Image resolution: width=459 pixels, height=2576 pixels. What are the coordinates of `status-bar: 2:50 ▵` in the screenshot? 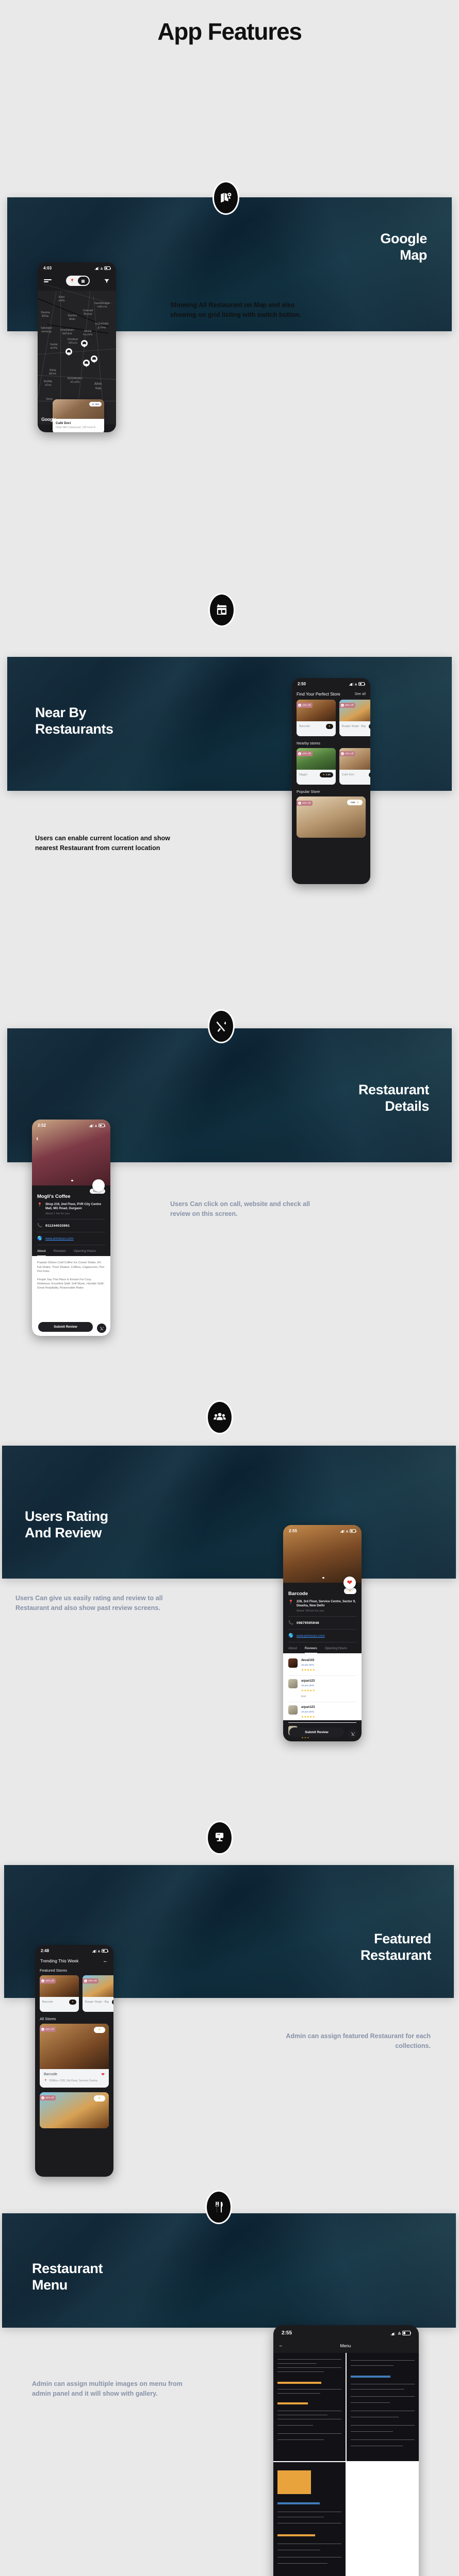 It's located at (331, 683).